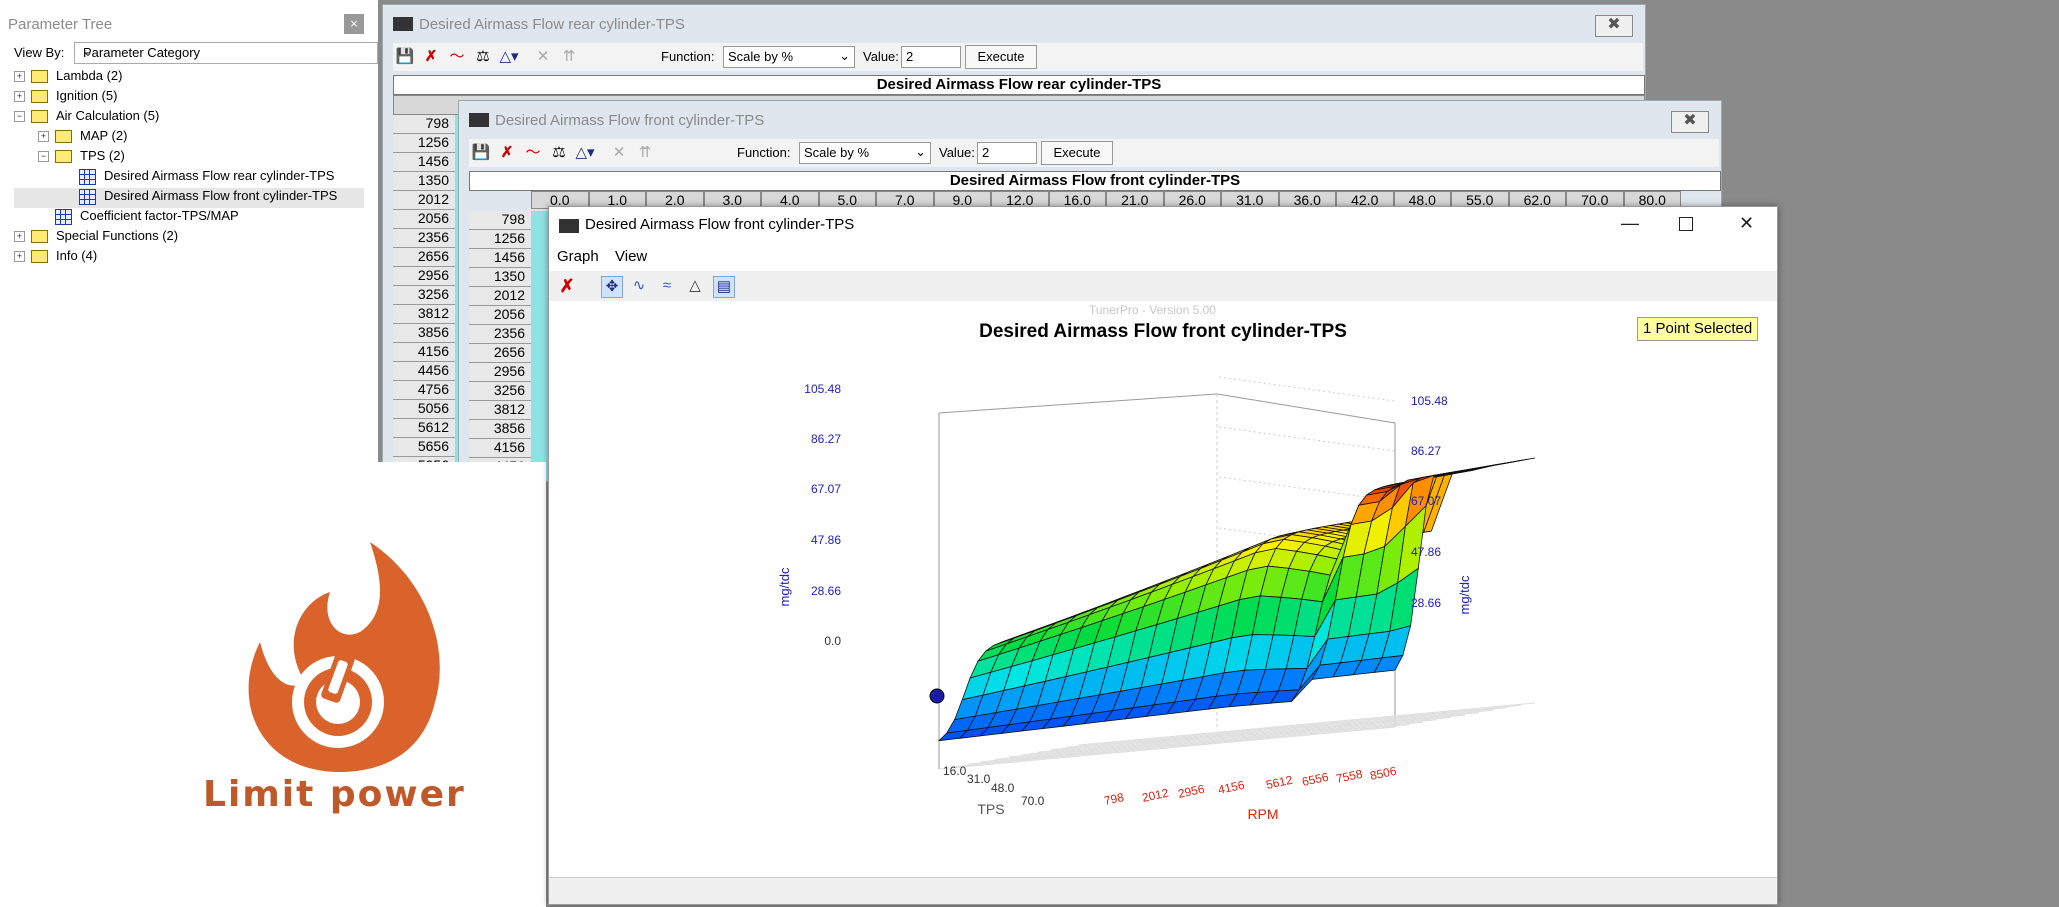  I want to click on rpm-tick: 4156, so click(1231, 787).